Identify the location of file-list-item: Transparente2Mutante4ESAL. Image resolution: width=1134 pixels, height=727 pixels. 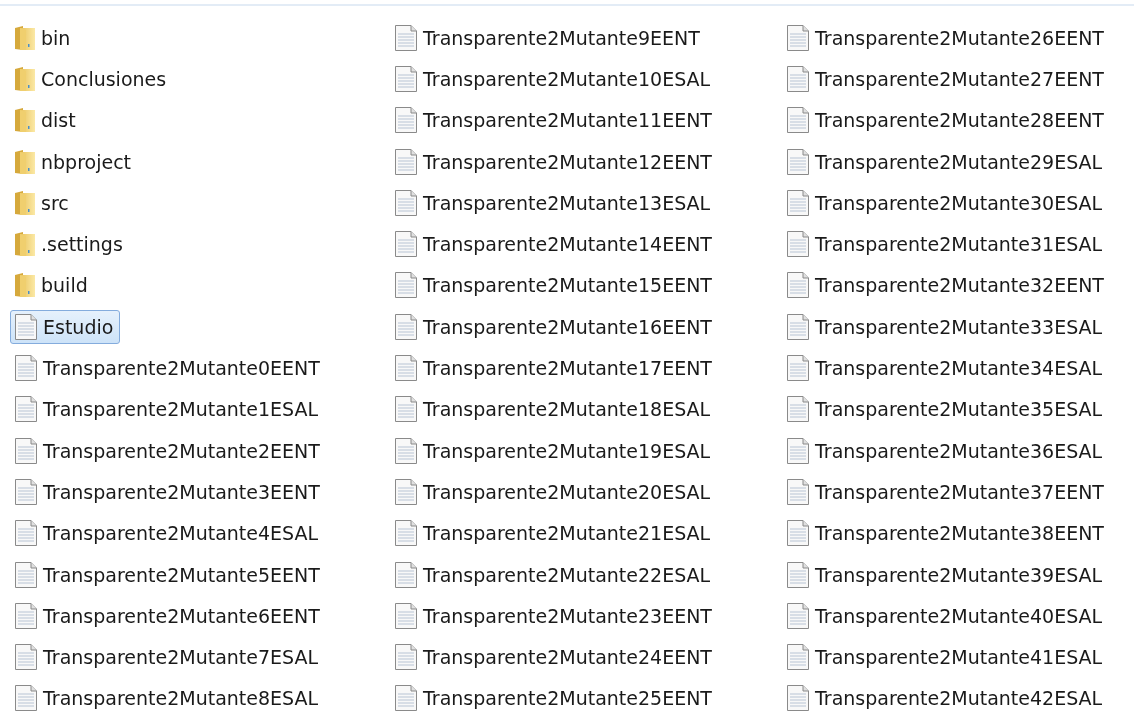
(168, 533).